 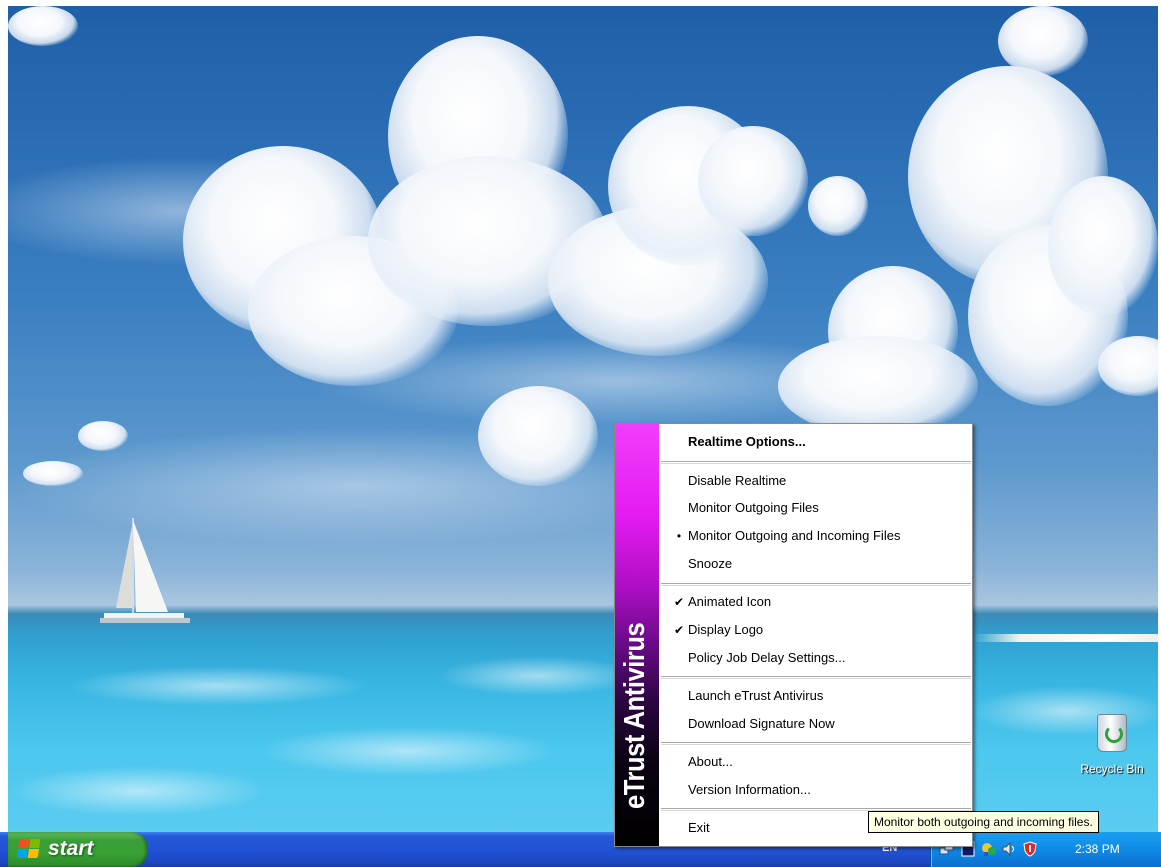 I want to click on shield-icon, so click(x=1030, y=849).